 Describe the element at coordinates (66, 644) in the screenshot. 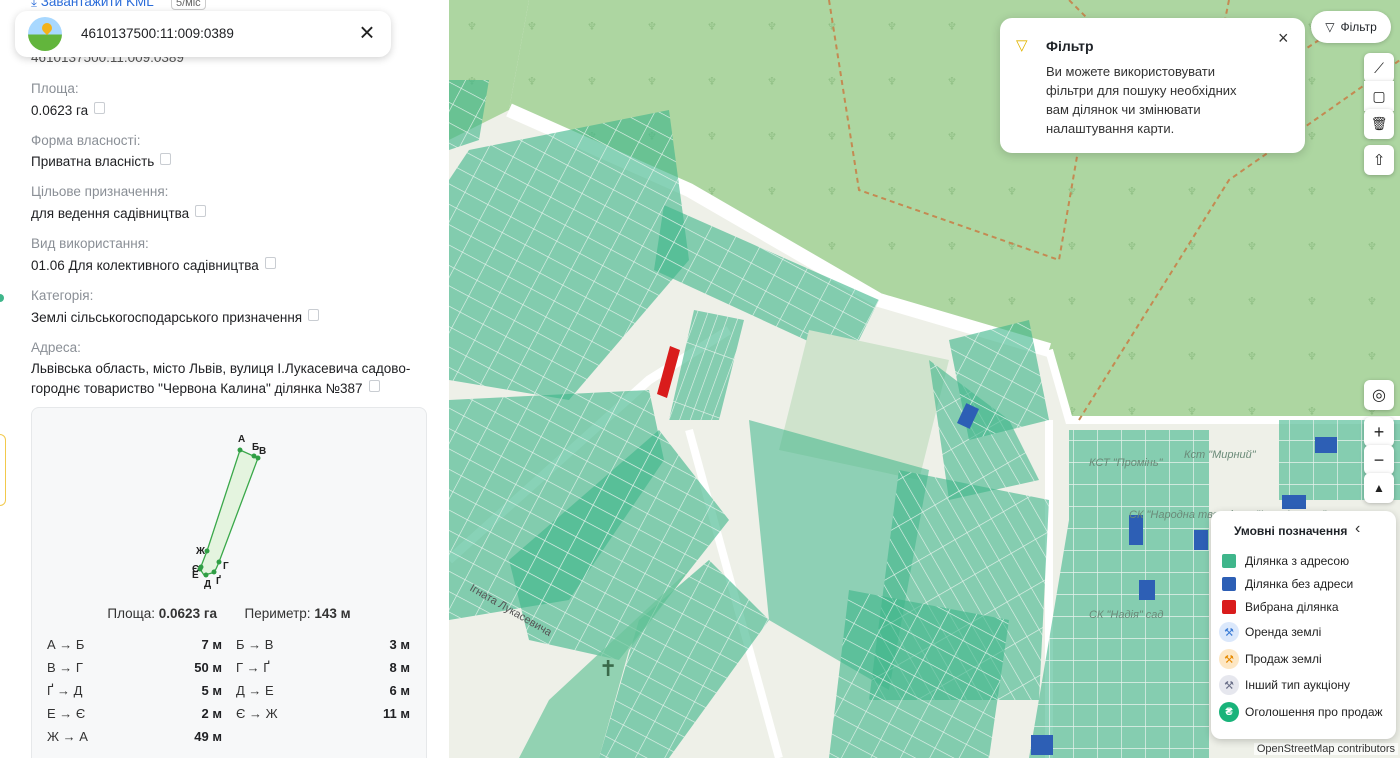

I see `segment-name: А → Б` at that location.